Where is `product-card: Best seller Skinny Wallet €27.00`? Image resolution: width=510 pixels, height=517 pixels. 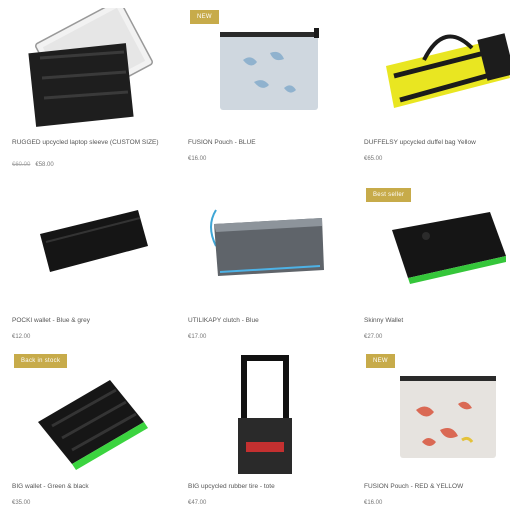
product-card: Best seller Skinny Wallet €27.00 is located at coordinates (437, 268).